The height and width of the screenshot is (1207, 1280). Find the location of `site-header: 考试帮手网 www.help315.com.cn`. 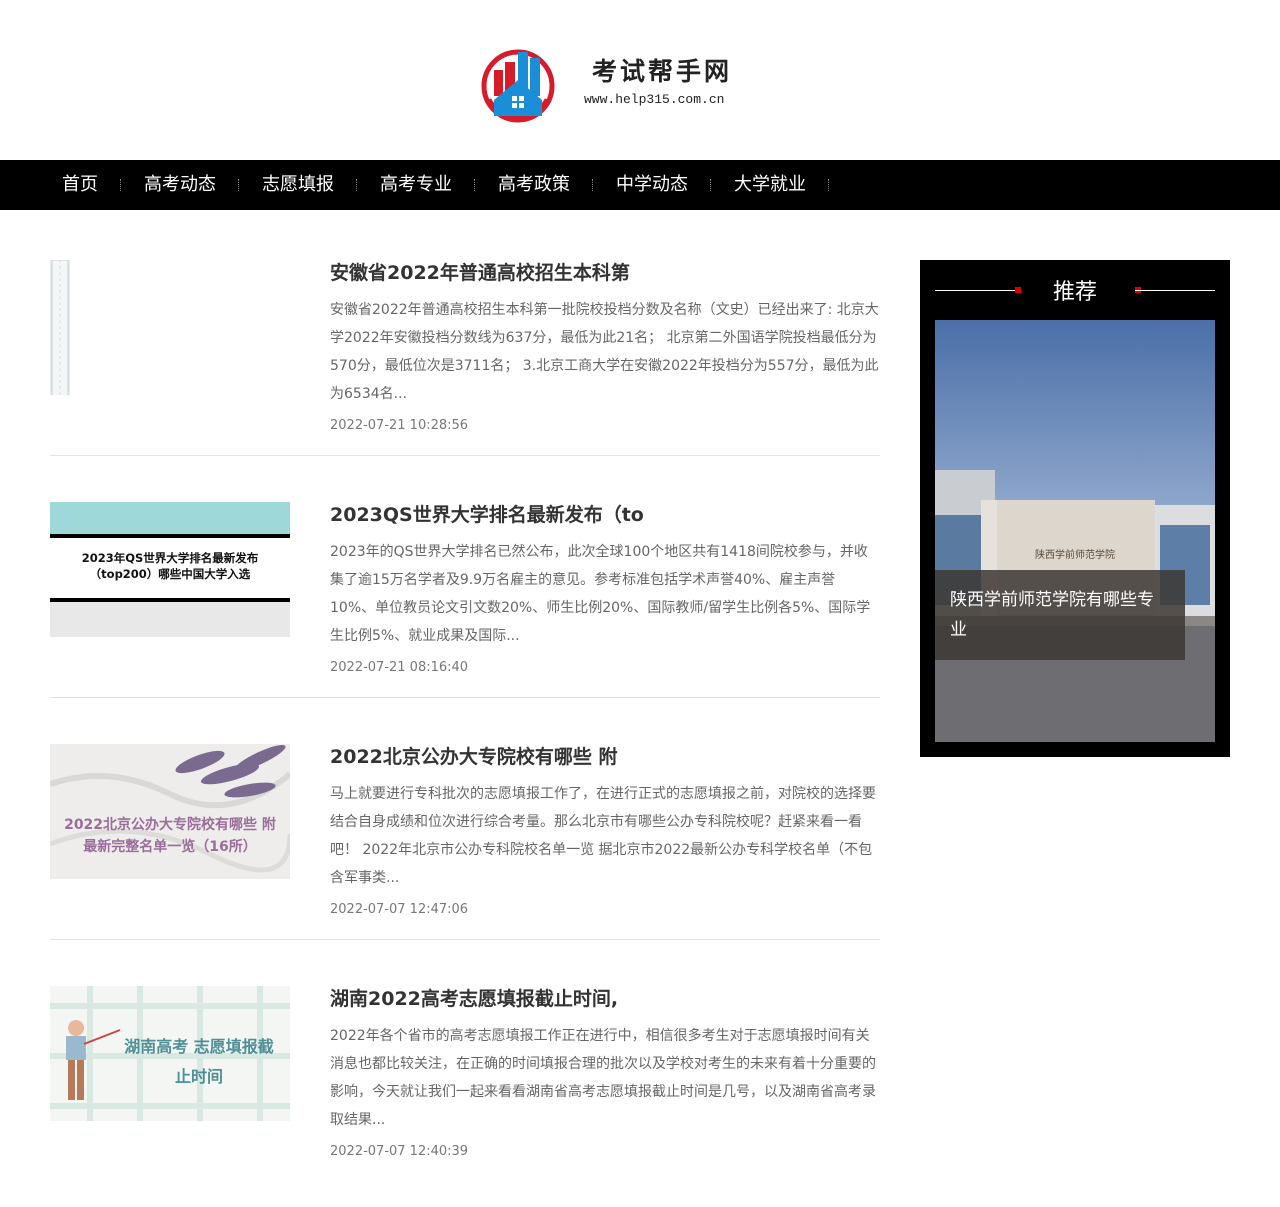

site-header: 考试帮手网 www.help315.com.cn is located at coordinates (640, 80).